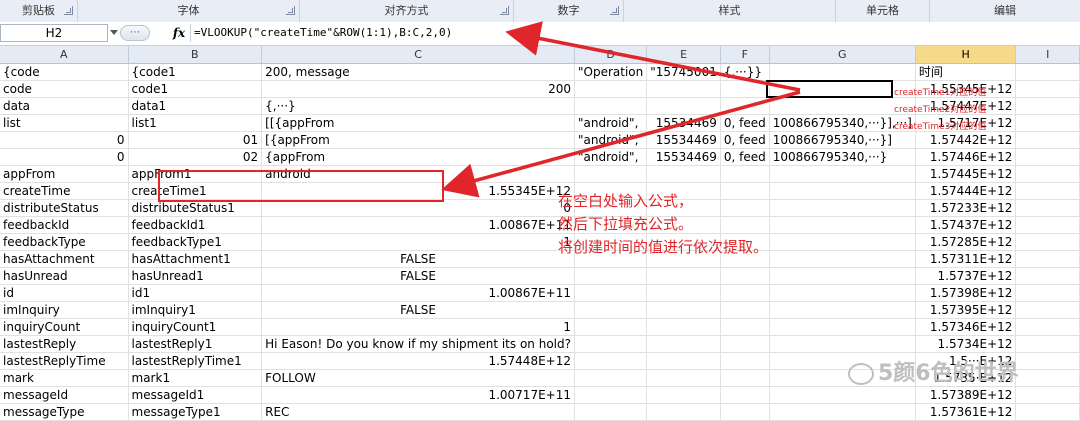 Image resolution: width=1080 pixels, height=421 pixels. Describe the element at coordinates (1047, 140) in the screenshot. I see `cell-i5` at that location.